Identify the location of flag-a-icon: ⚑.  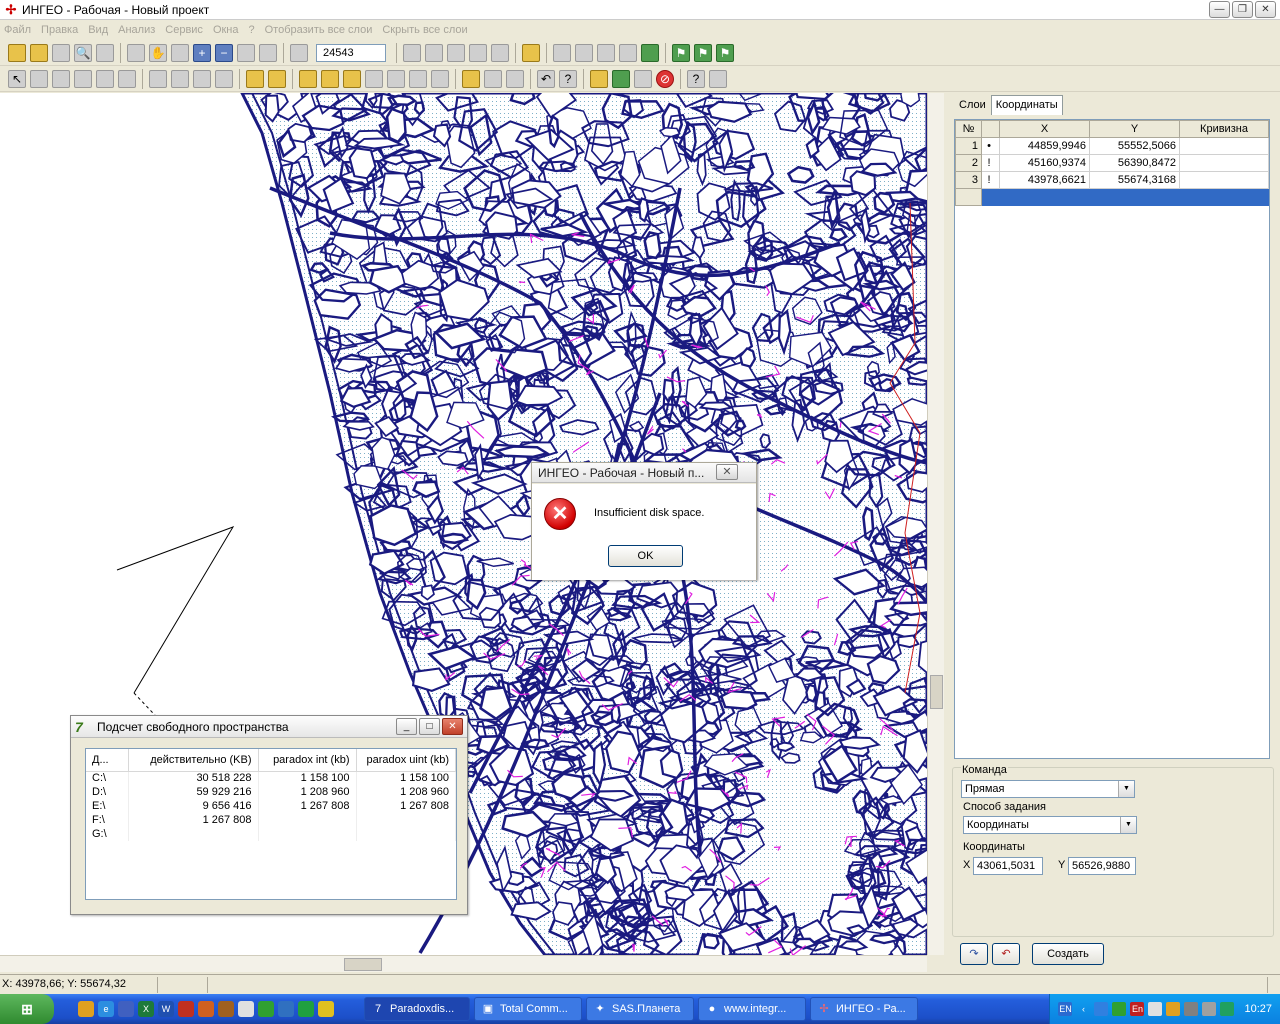
(681, 52).